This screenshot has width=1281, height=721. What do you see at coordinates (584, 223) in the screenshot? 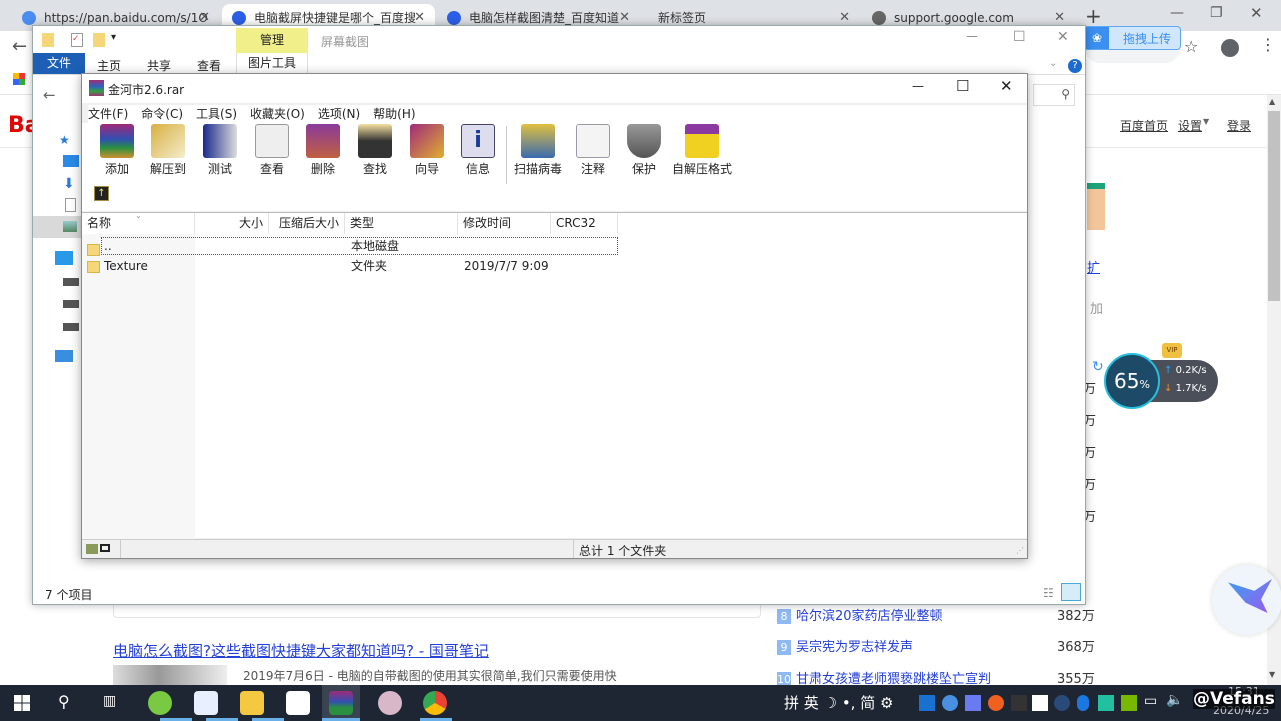
I see `column-header-crc32: CRC32` at bounding box center [584, 223].